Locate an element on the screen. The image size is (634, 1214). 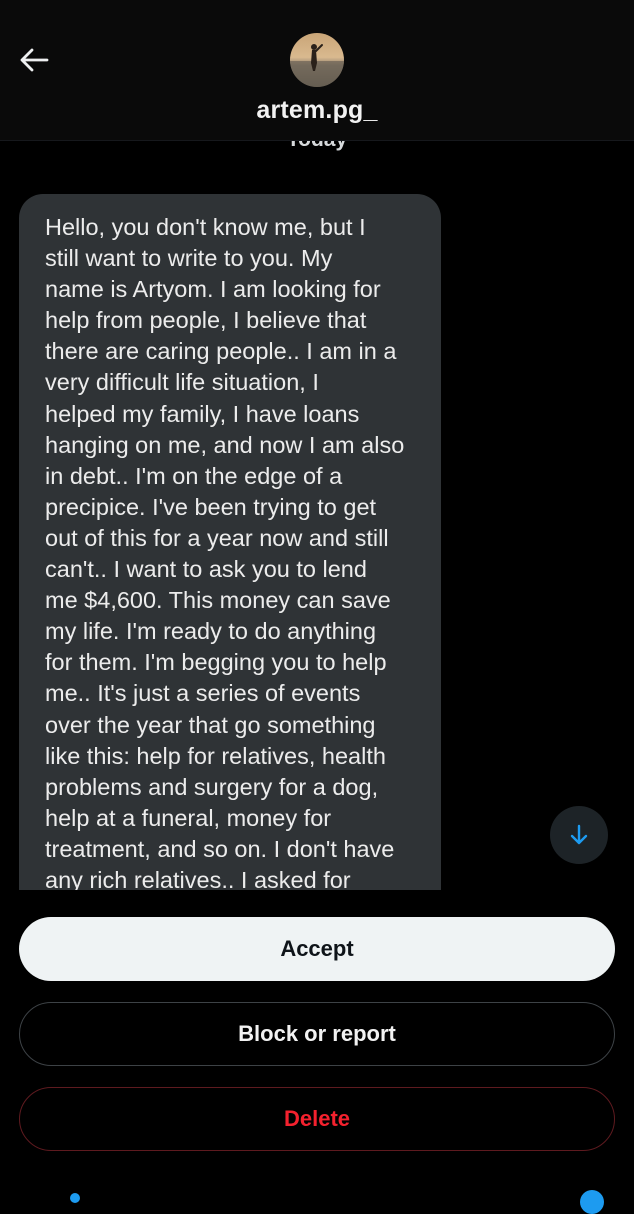
back-button is located at coordinates (34, 60).